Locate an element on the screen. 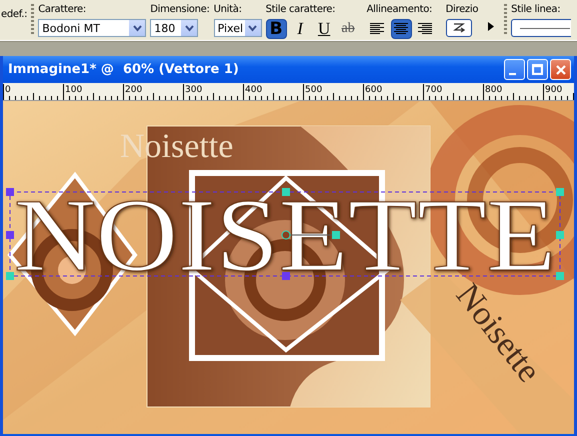 The image size is (577, 436). direction-label: Direzio is located at coordinates (462, 10).